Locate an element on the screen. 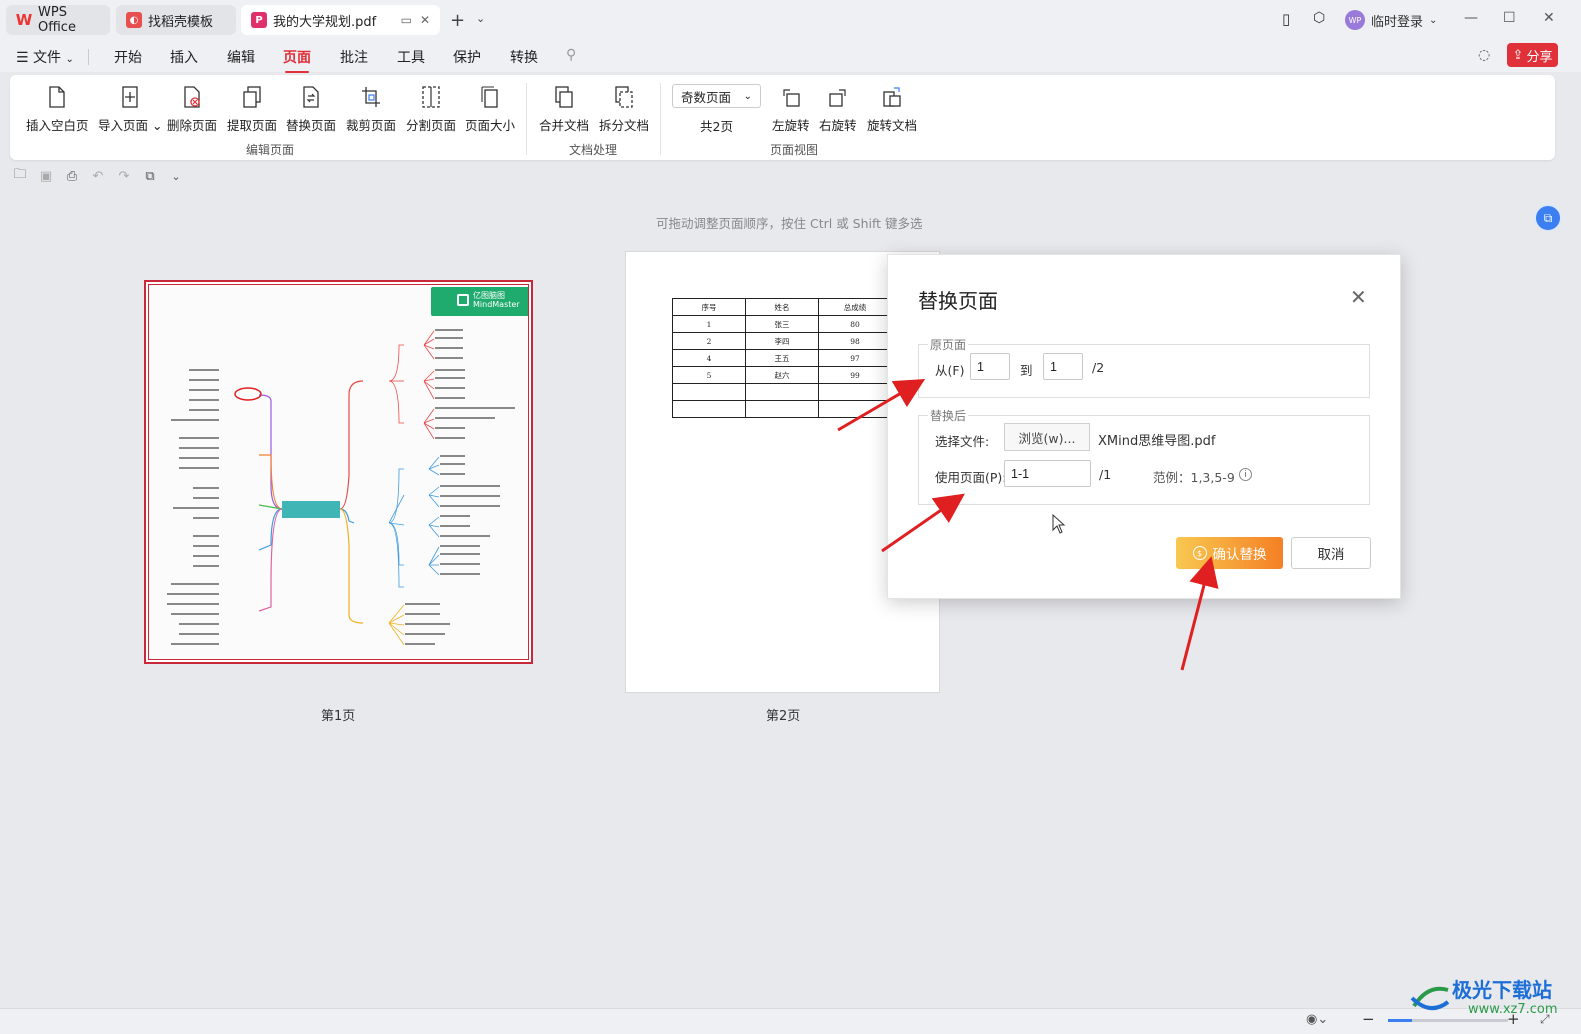 This screenshot has height=1034, width=1581. split-page-icon is located at coordinates (431, 97).